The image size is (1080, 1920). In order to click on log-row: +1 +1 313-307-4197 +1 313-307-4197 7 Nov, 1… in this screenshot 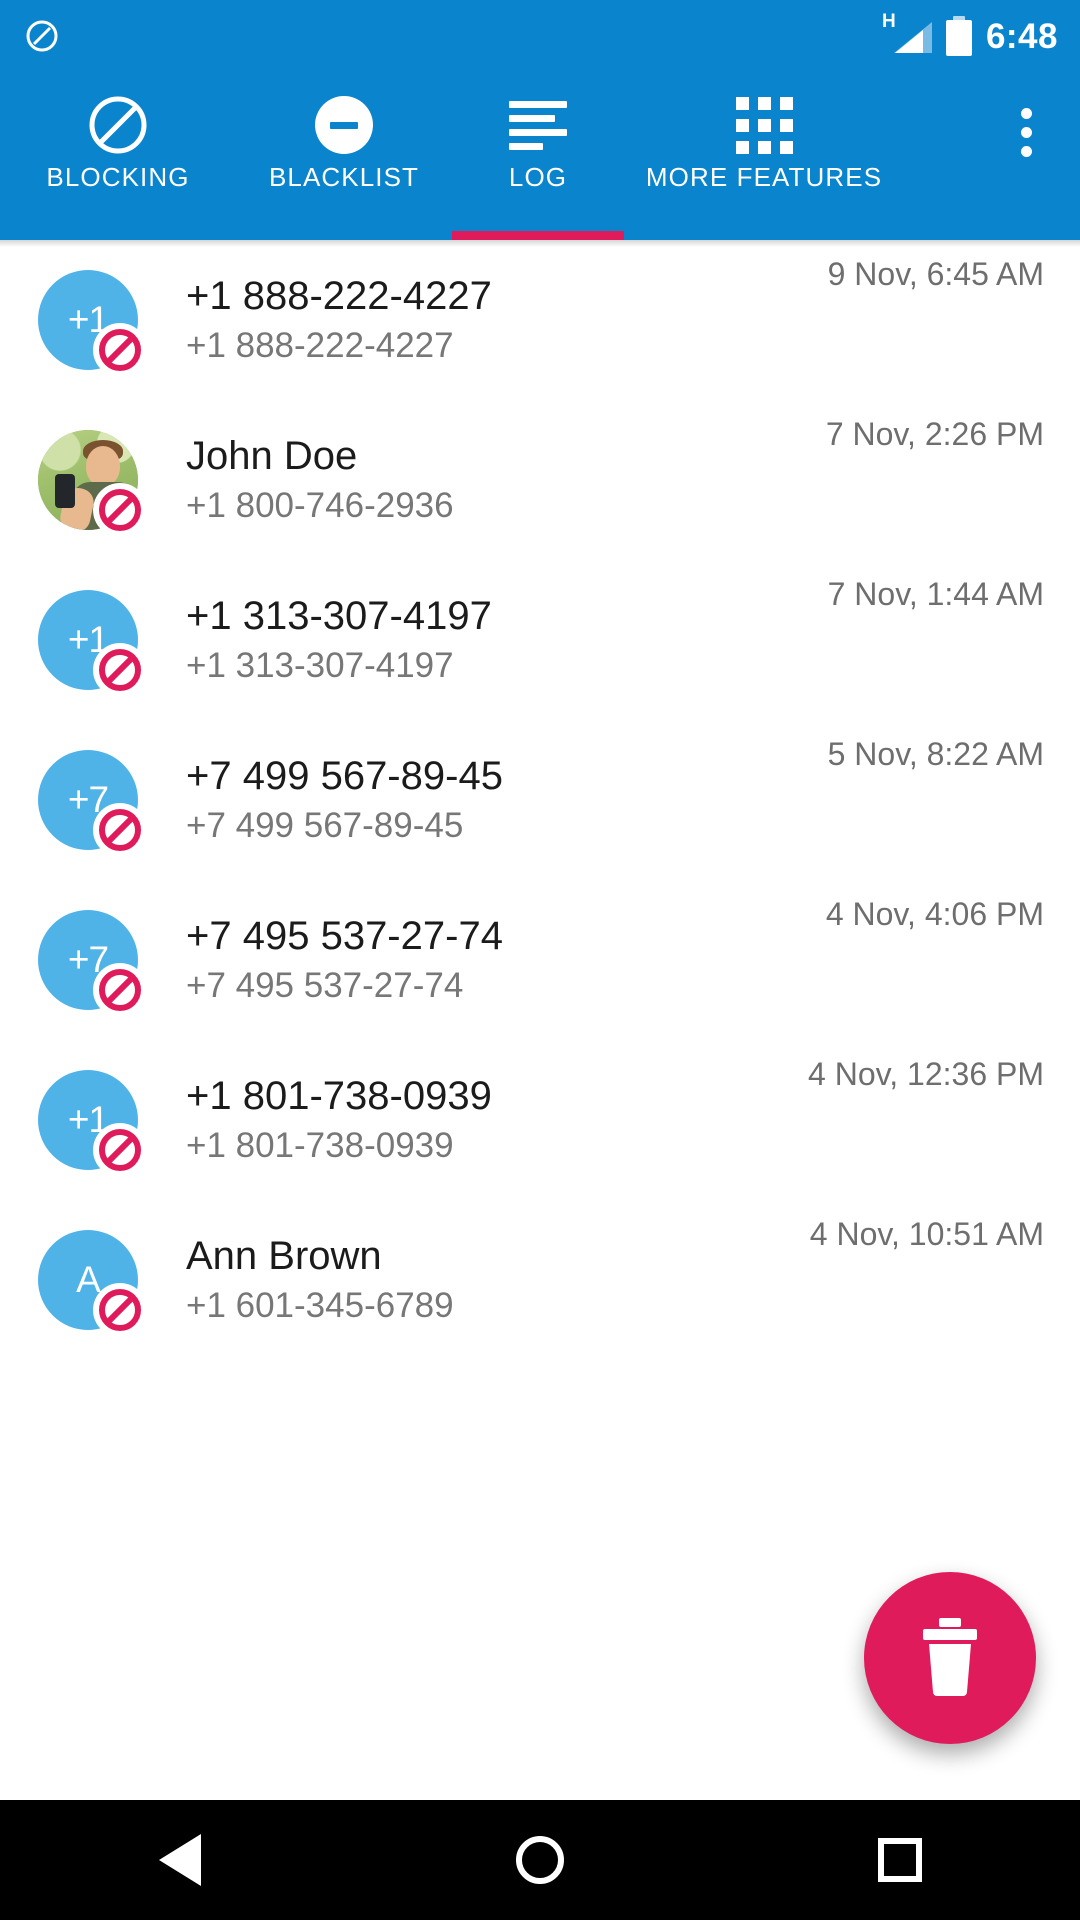, I will do `click(540, 640)`.